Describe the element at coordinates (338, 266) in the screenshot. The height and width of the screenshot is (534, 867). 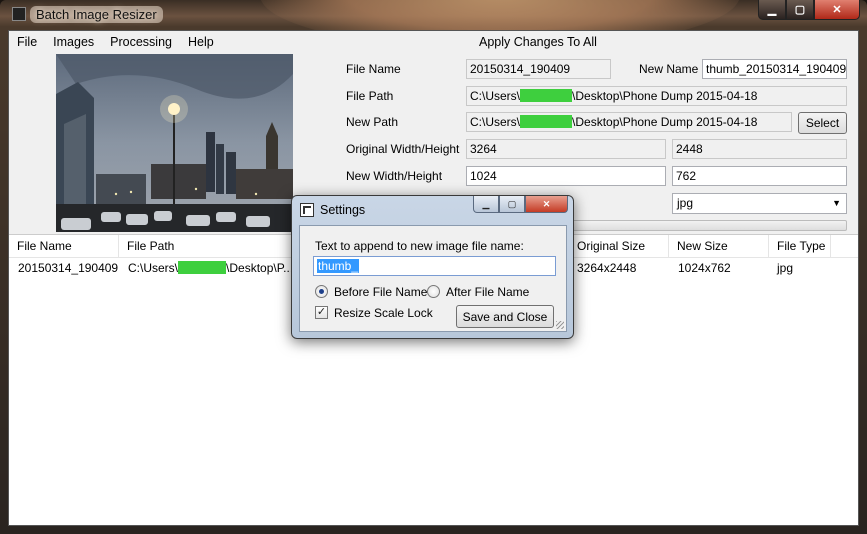
I see `append-text-value: thumb_` at that location.